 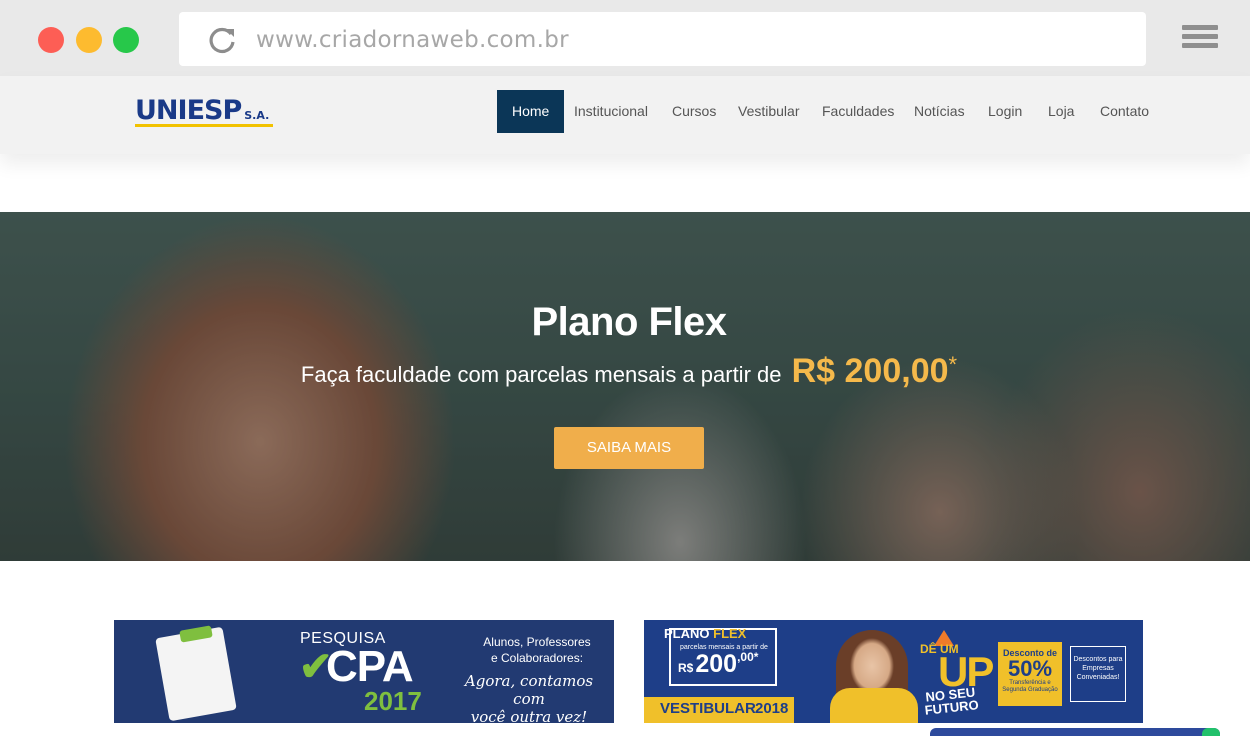 I want to click on flex-price-value: 200, so click(x=716, y=664).